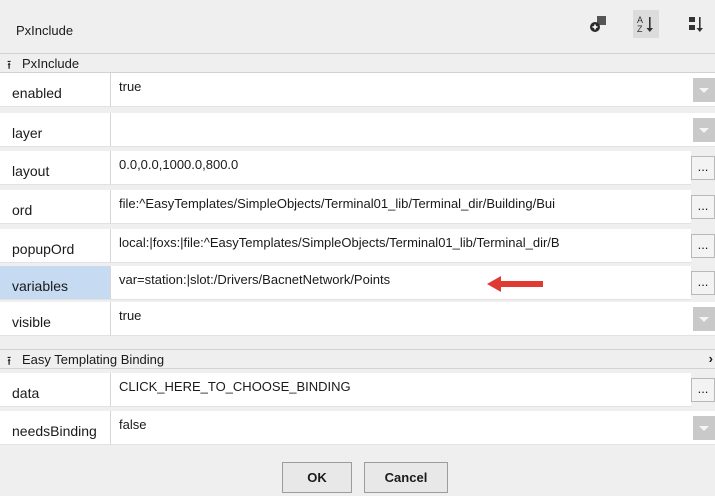 The width and height of the screenshot is (715, 496). What do you see at coordinates (357, 319) in the screenshot?
I see `property-row-visible: visible true` at bounding box center [357, 319].